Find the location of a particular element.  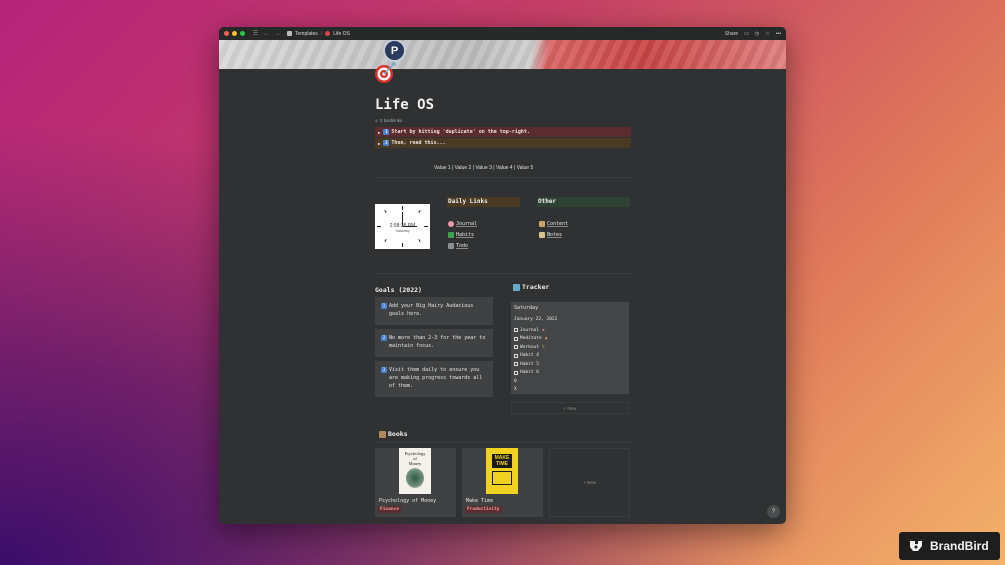

habit-label: Habit 5 is located at coordinates (529, 364).